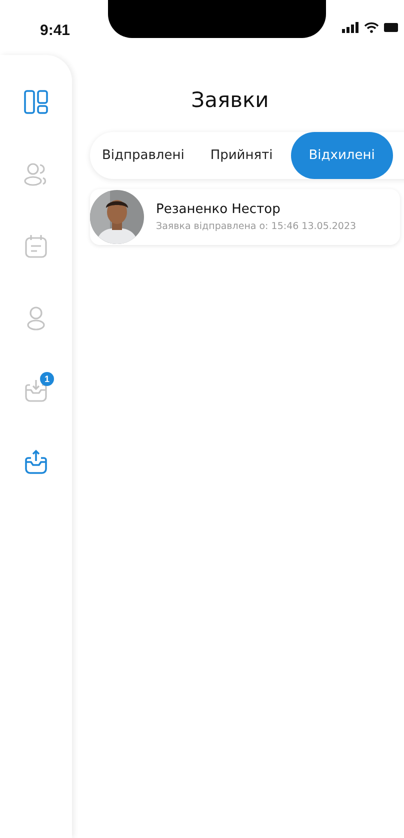 This screenshot has width=404, height=838. I want to click on wifi-icon, so click(371, 27).